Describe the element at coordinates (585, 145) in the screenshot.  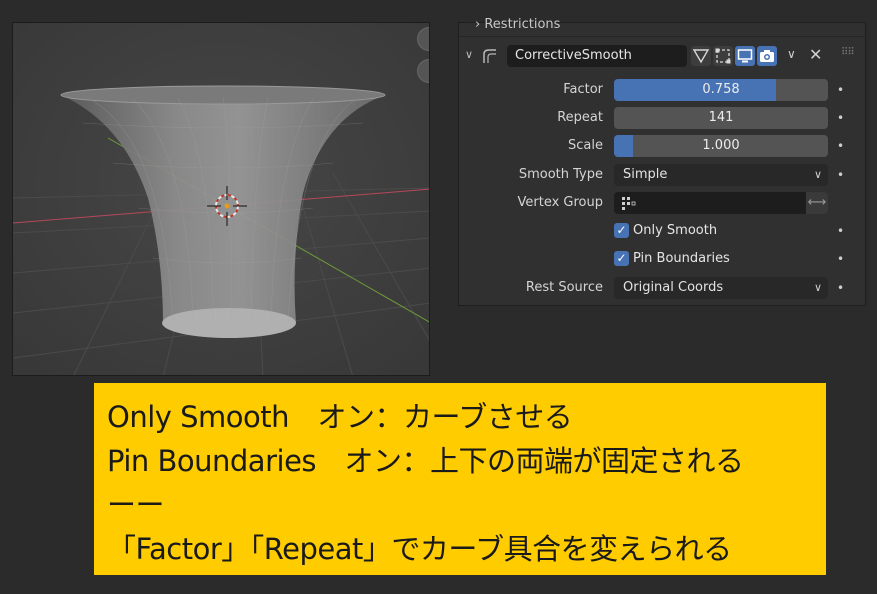
I see `scale-label: Scale` at that location.